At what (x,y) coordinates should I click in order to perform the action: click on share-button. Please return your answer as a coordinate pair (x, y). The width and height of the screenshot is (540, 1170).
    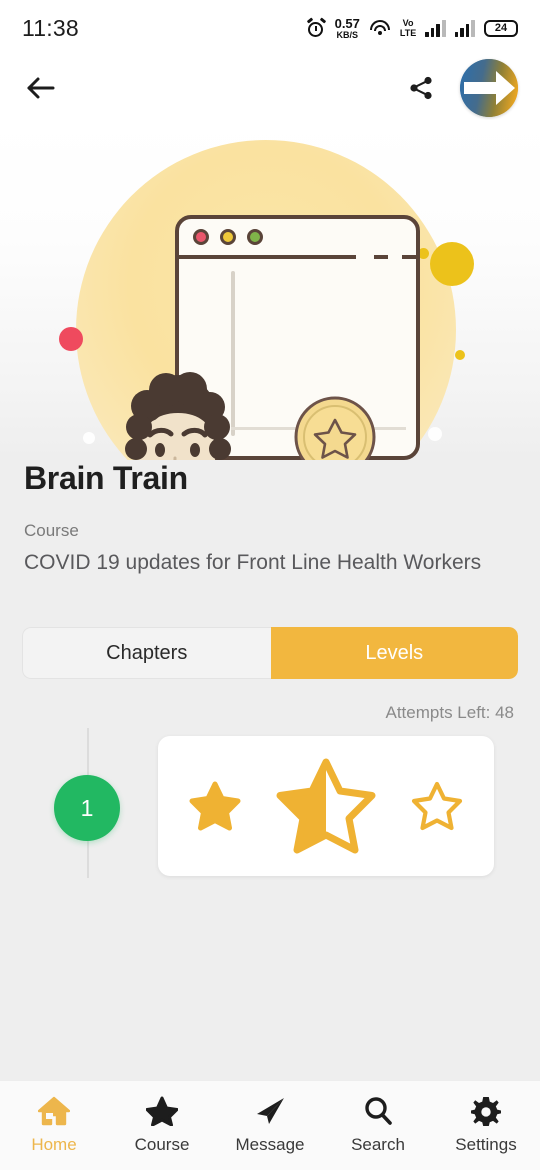
    Looking at the image, I should click on (421, 88).